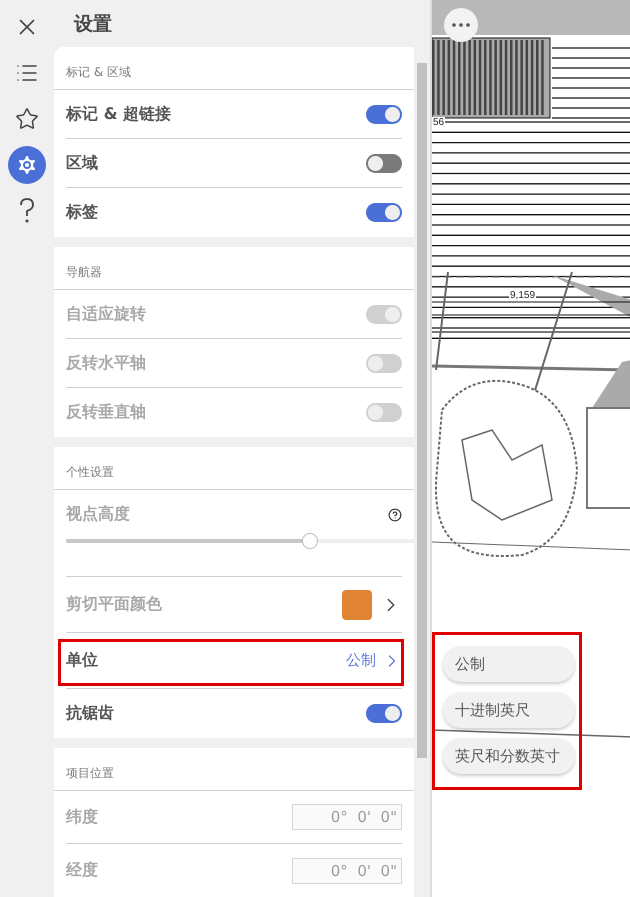 The width and height of the screenshot is (630, 897). What do you see at coordinates (82, 660) in the screenshot?
I see `setting-label: 单位` at bounding box center [82, 660].